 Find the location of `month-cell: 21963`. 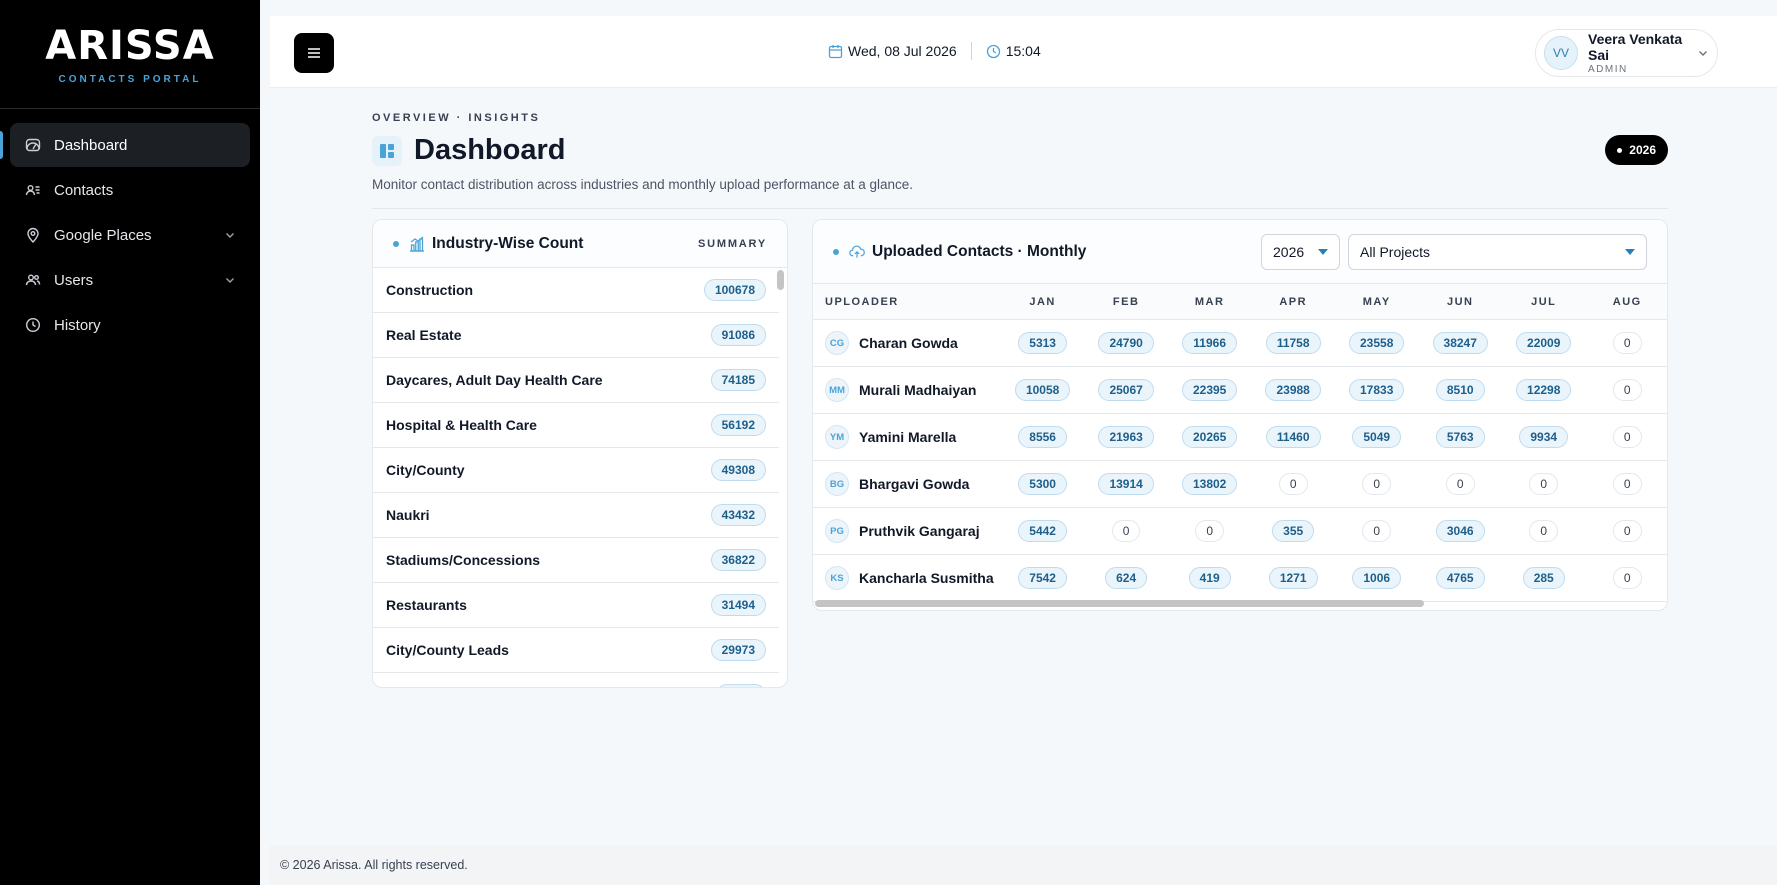

month-cell: 21963 is located at coordinates (1126, 437).